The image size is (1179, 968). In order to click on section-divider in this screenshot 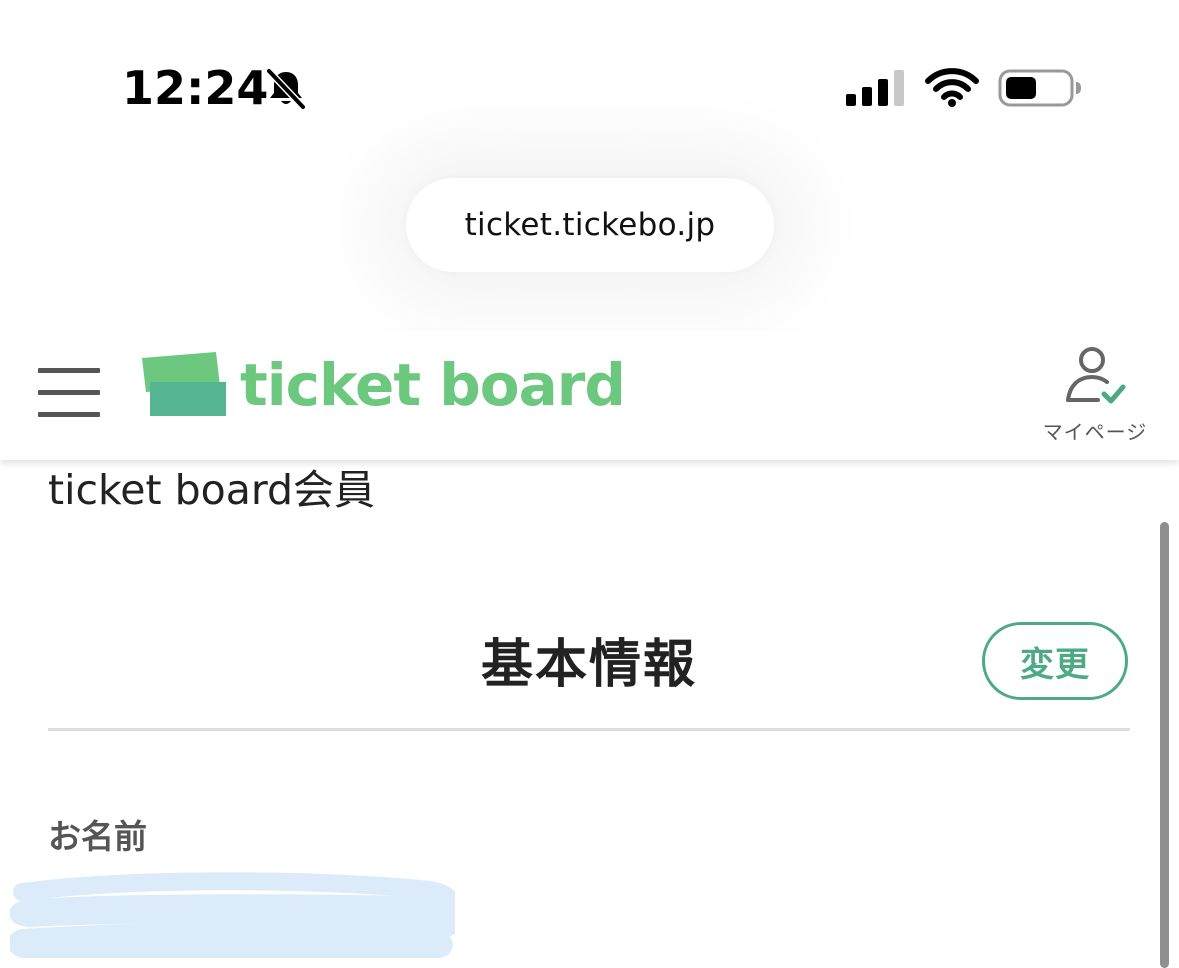, I will do `click(589, 729)`.